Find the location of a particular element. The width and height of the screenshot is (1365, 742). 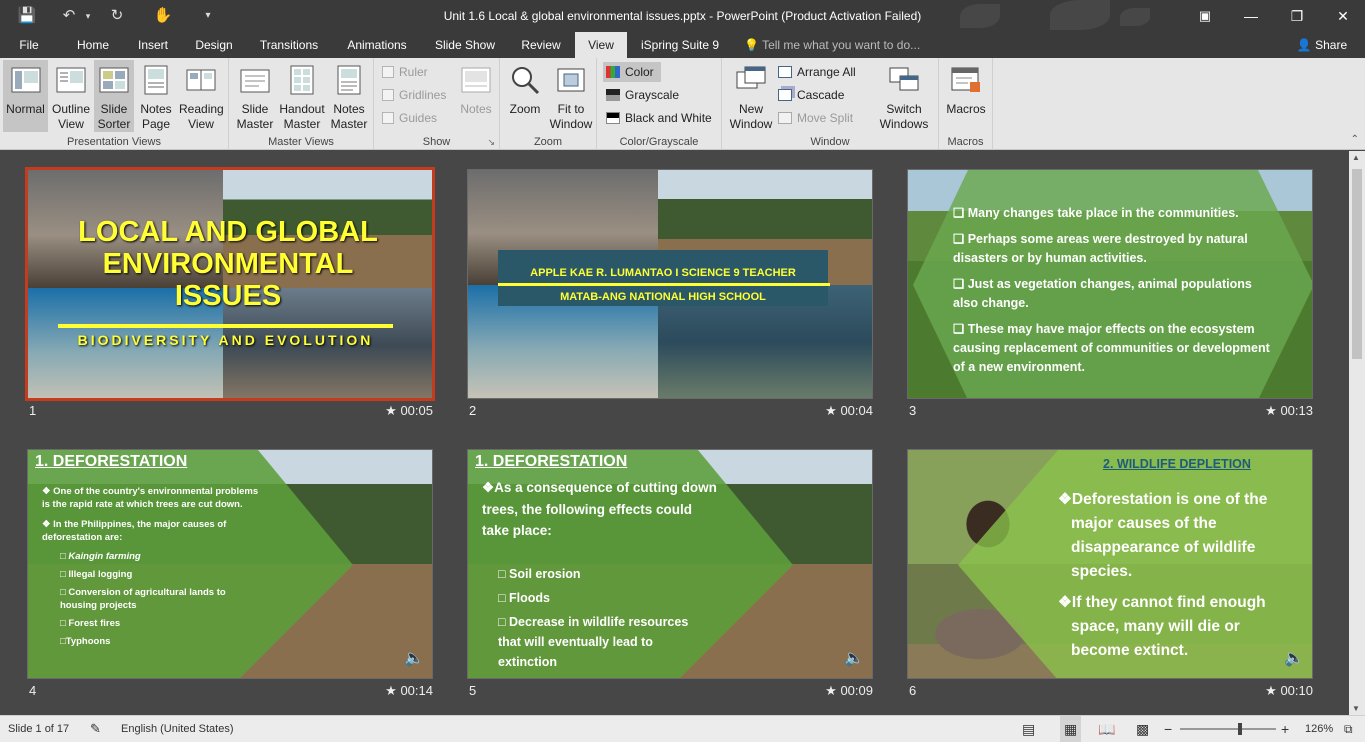

close-icon: ✕ is located at coordinates (1342, 16).